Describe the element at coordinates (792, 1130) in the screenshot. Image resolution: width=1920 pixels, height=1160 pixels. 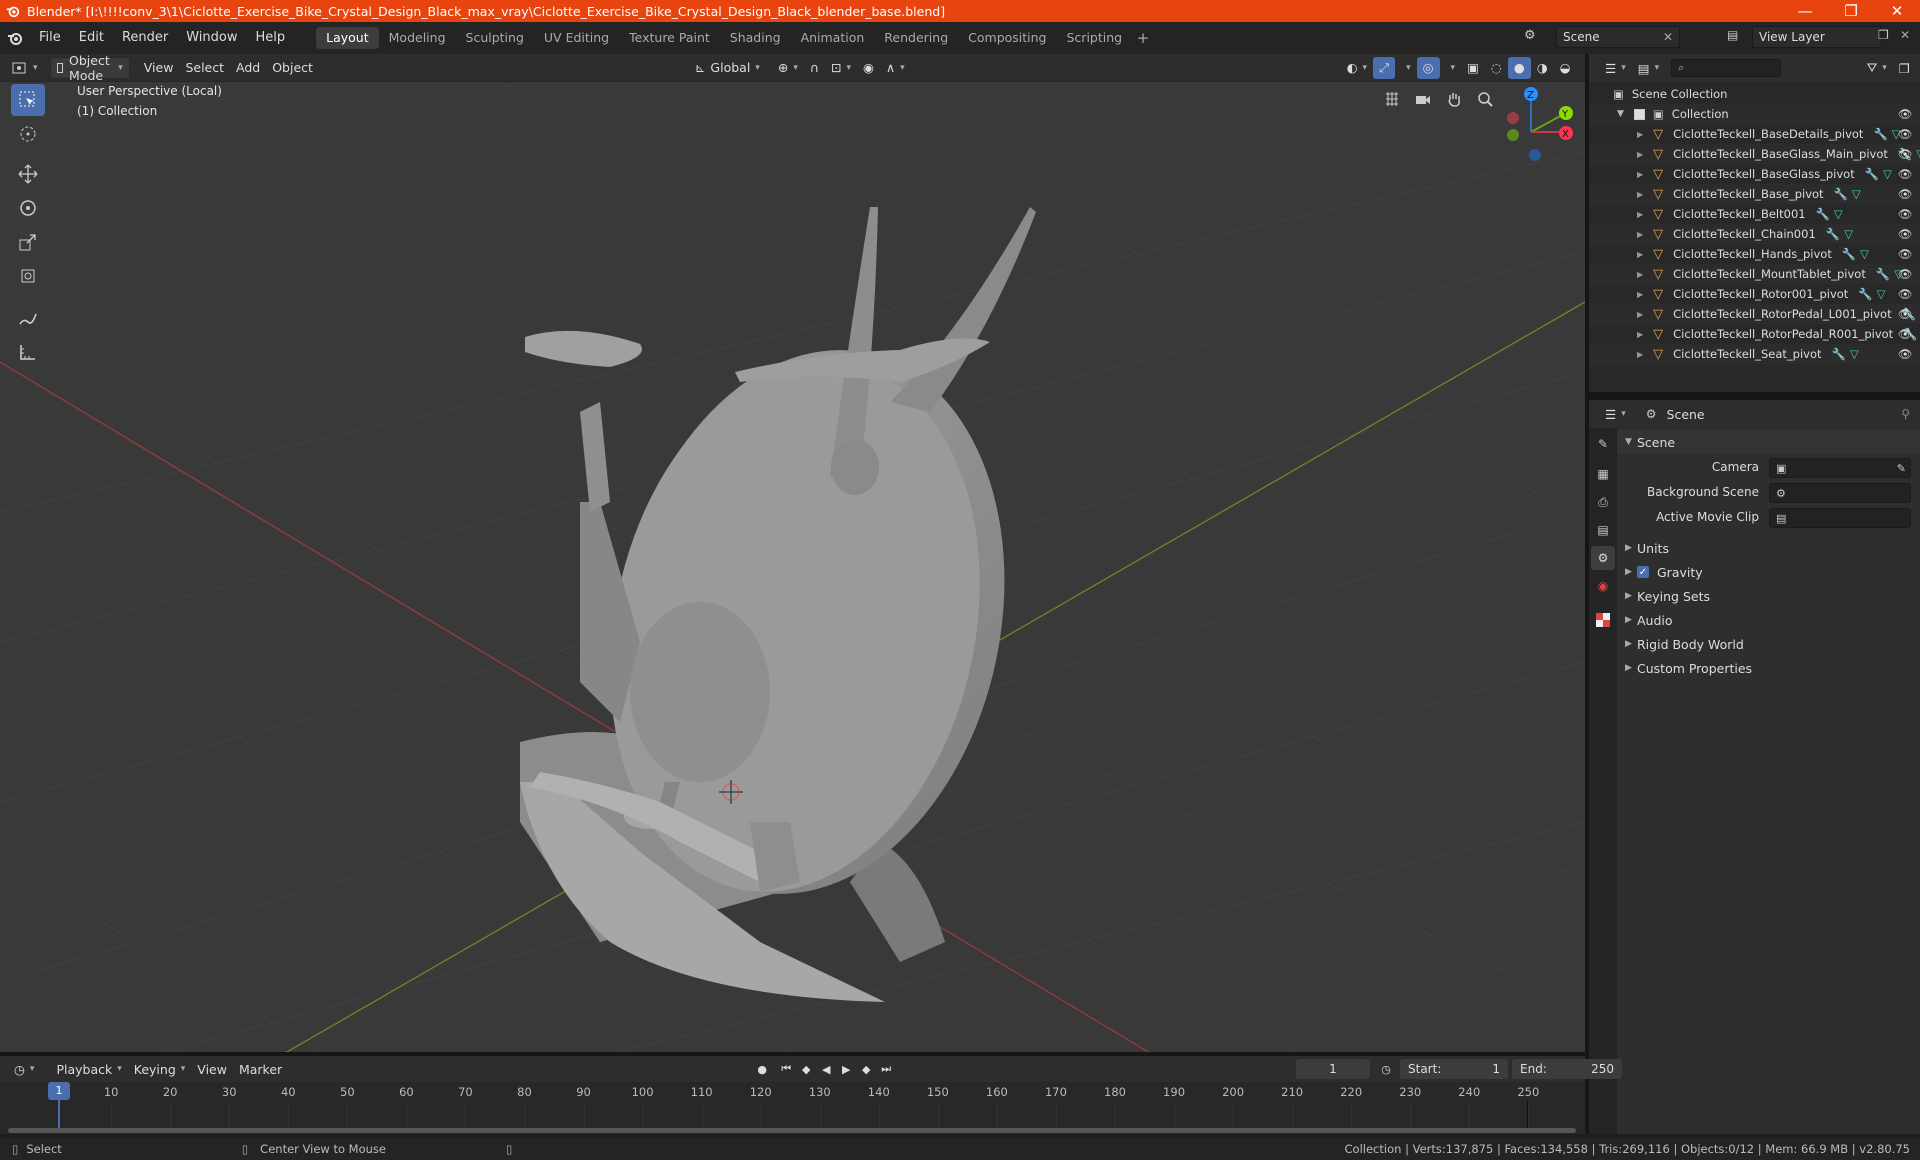
I see `timeline-scrollbar` at that location.